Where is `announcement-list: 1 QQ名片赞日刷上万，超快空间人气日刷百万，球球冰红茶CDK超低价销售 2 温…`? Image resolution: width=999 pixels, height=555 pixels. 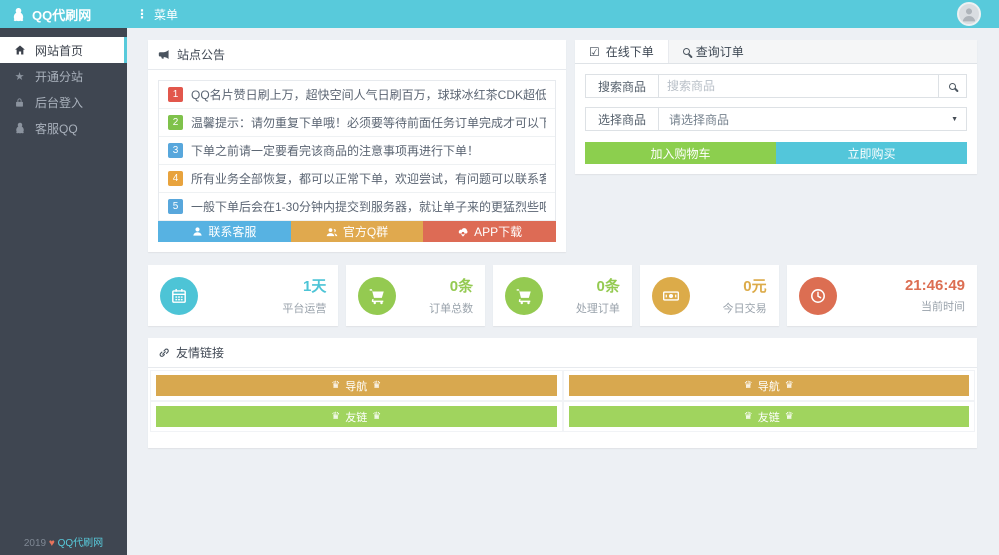 announcement-list: 1 QQ名片赞日刷上万，超快空间人气日刷百万，球球冰红茶CDK超低价销售 2 温… is located at coordinates (357, 150).